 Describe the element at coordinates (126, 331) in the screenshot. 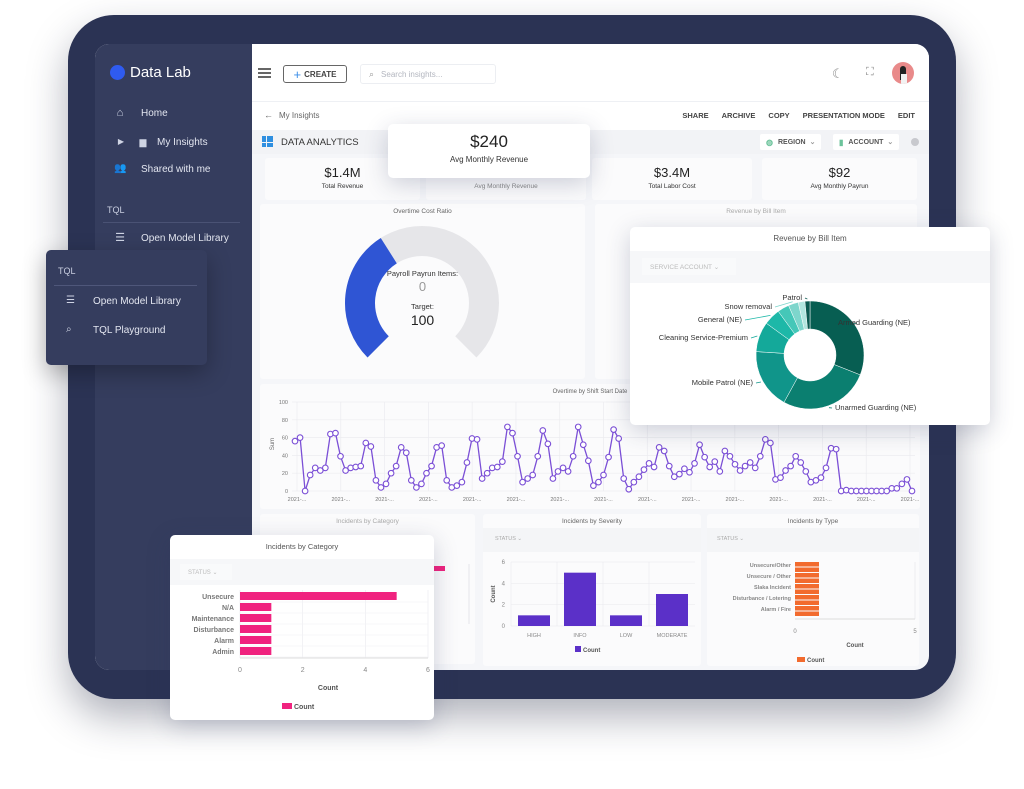

I see `menu-item-tql-playground: ⌕ TQL Playground` at that location.